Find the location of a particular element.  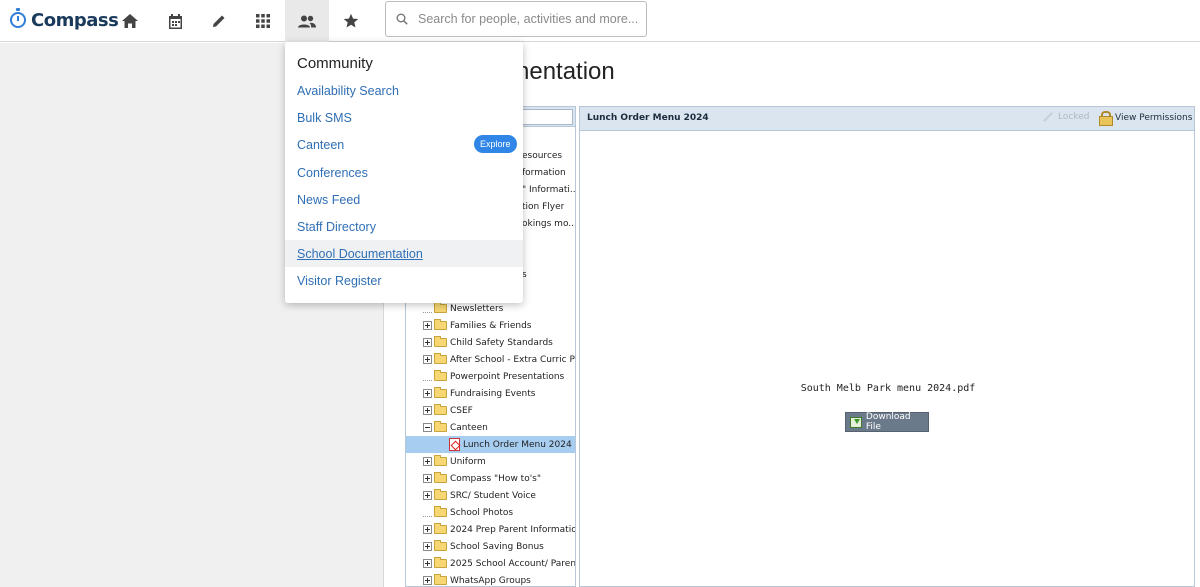

collapse-minus-icon is located at coordinates (427, 427).